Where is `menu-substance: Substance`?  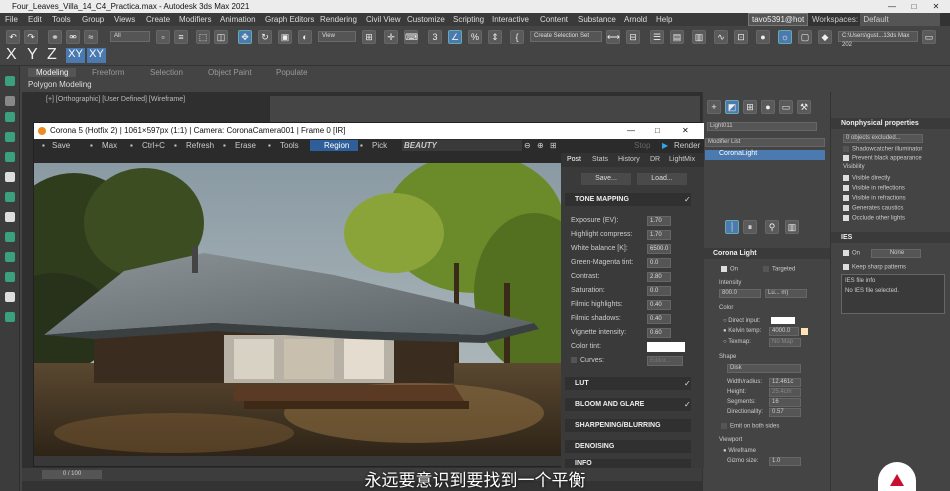
menu-substance: Substance is located at coordinates (597, 19).